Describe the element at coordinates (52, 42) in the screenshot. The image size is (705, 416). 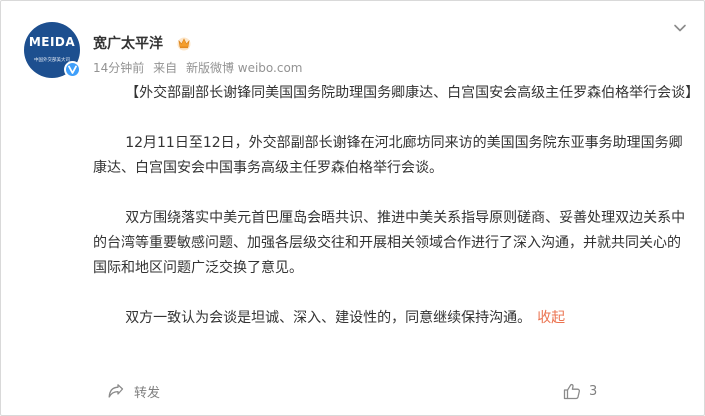
I see `avatar-logo-text: MEIDA` at that location.